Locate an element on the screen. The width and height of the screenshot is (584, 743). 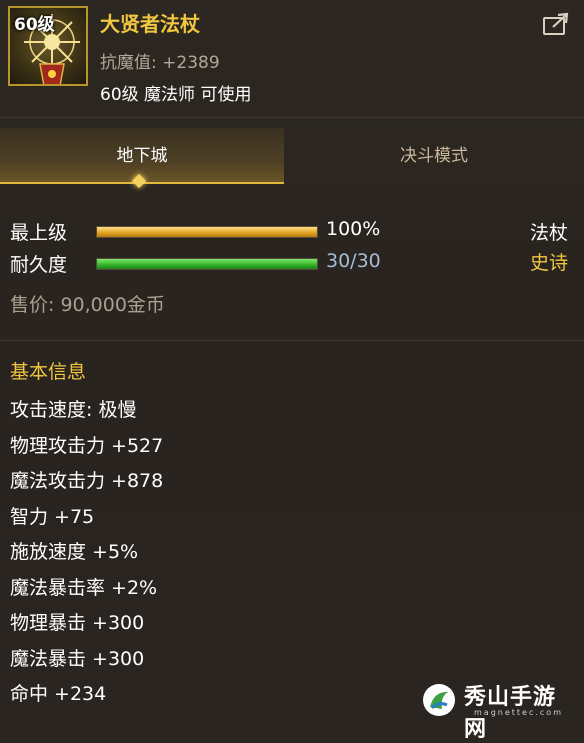
watermark-logo-icon is located at coordinates (439, 700).